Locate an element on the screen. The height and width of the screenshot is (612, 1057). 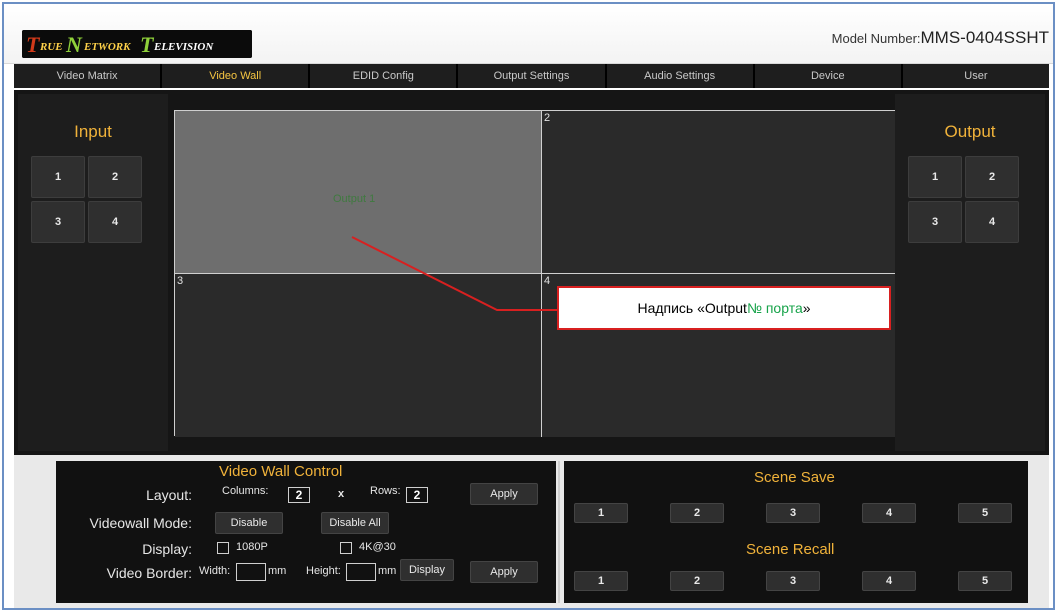
annotation-highlight: № порта is located at coordinates (774, 308).